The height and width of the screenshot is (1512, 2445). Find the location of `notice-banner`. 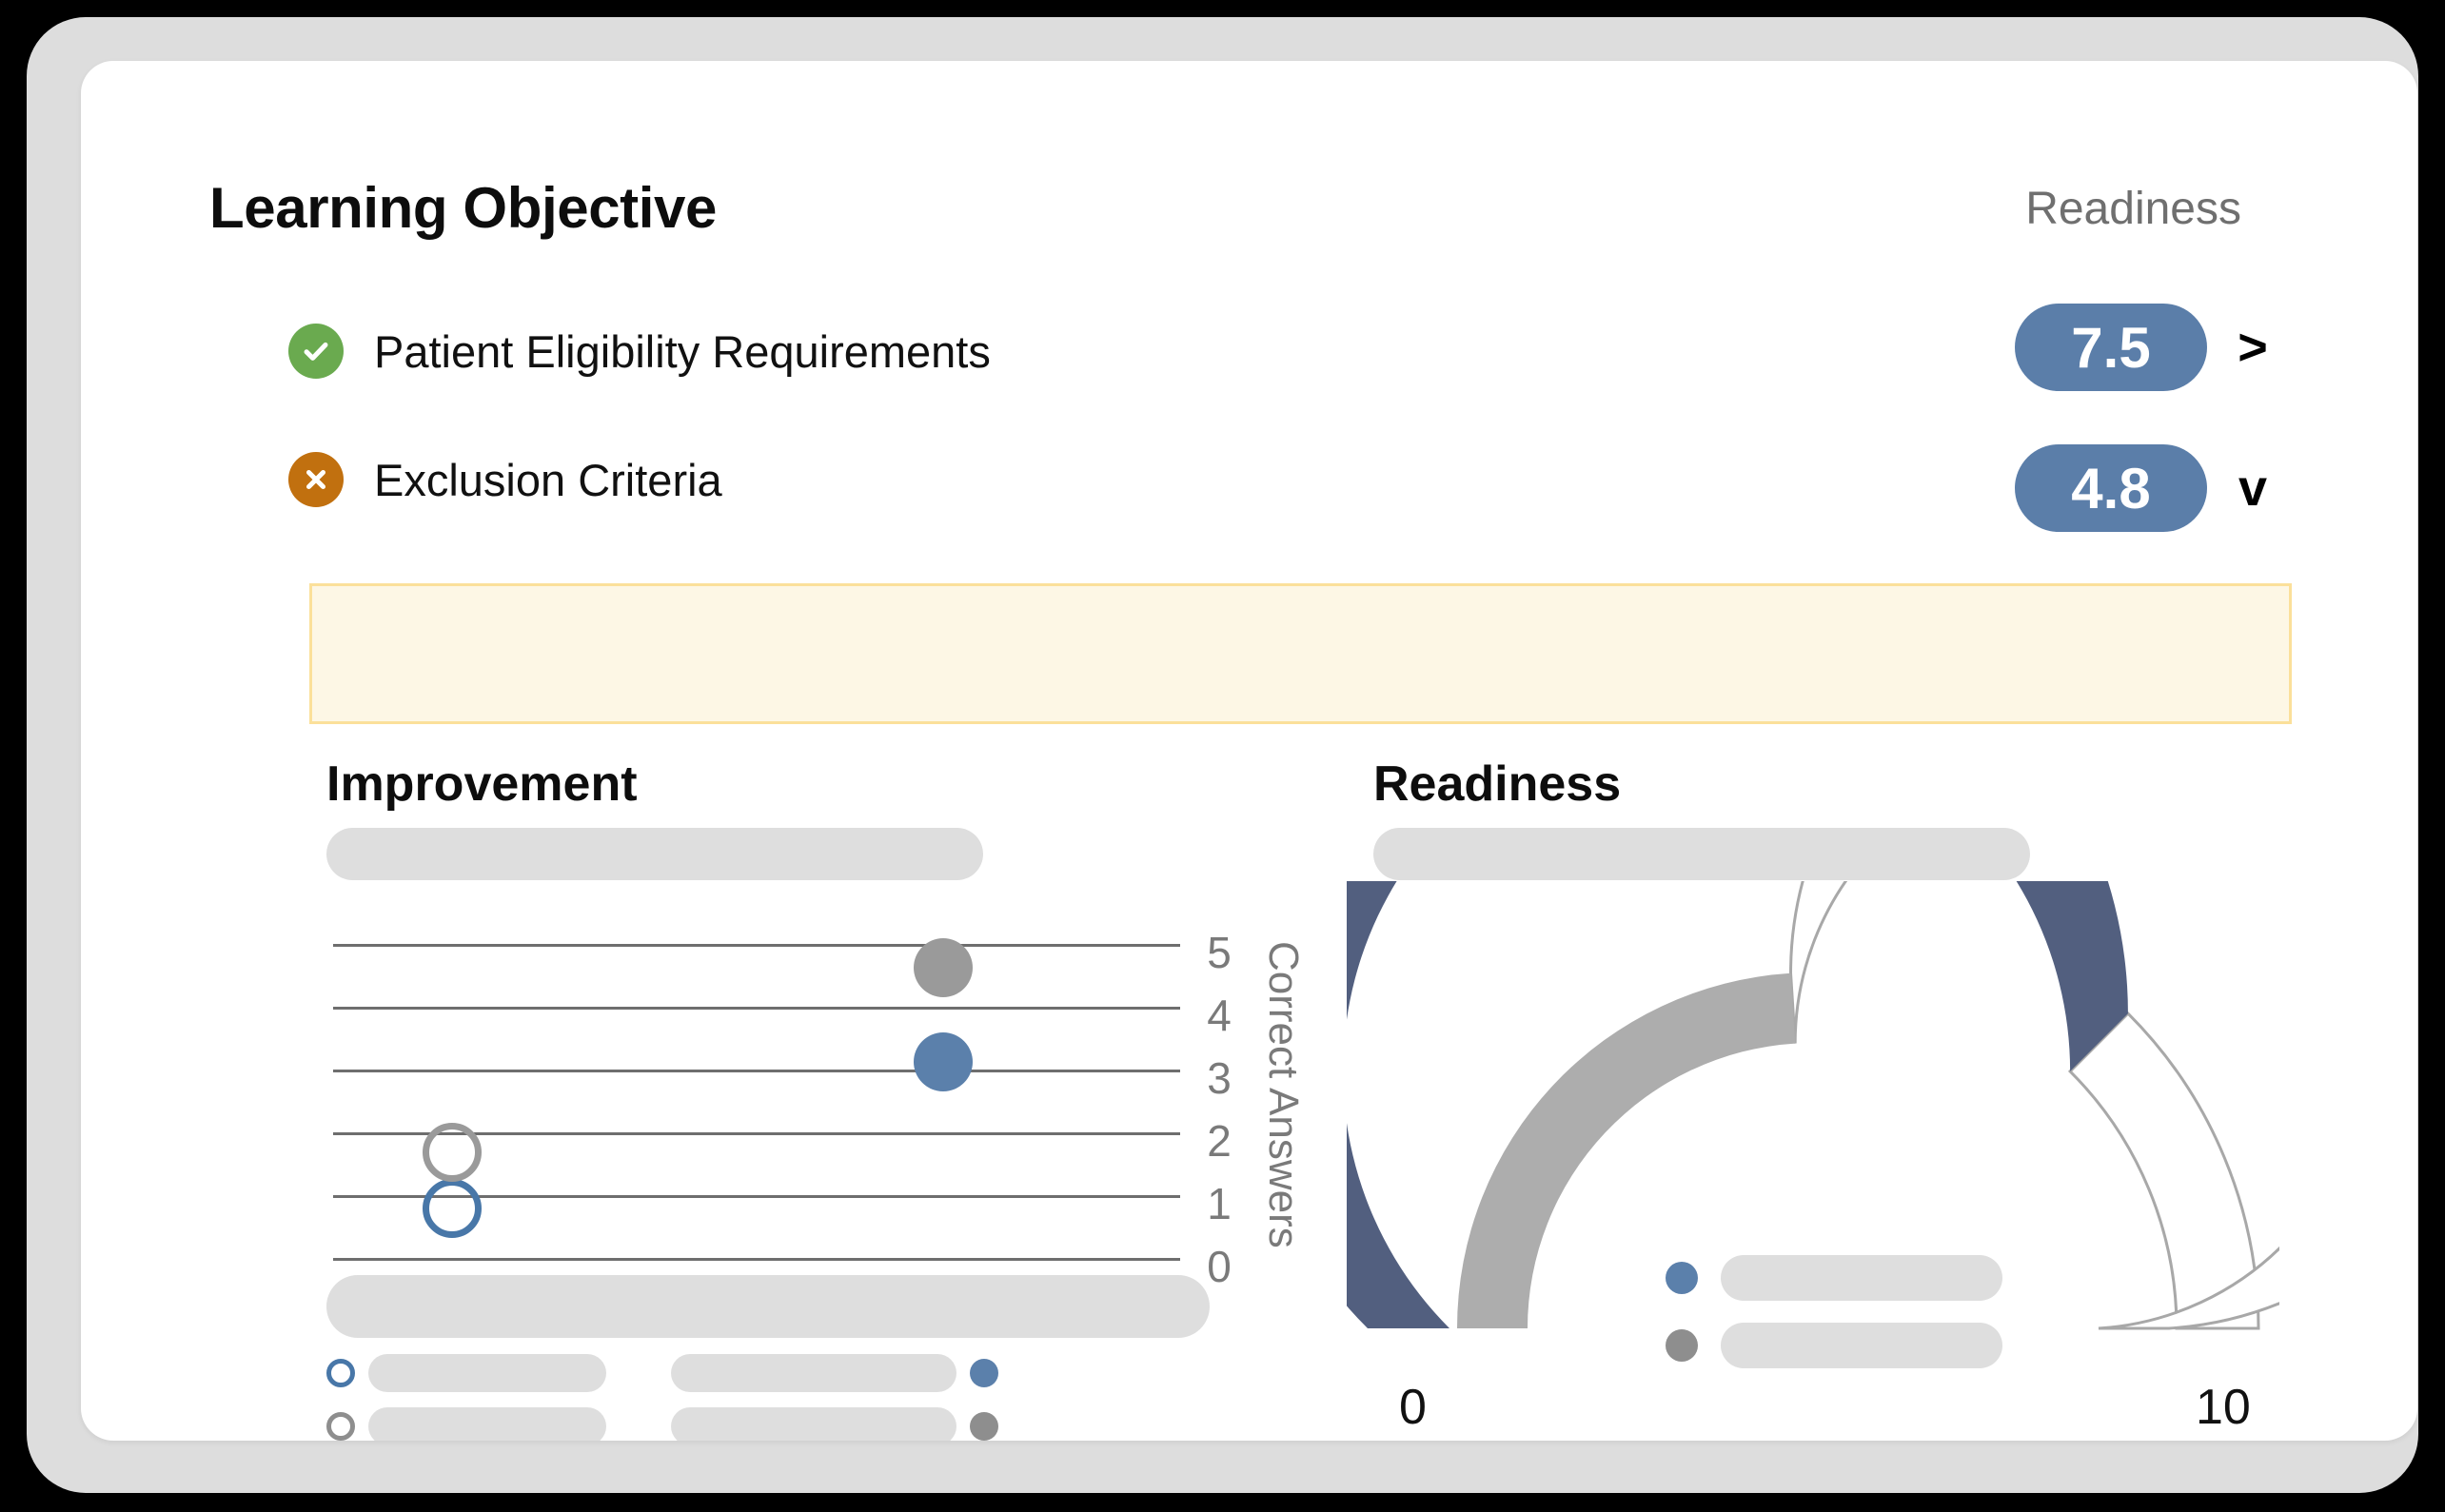

notice-banner is located at coordinates (1301, 653).